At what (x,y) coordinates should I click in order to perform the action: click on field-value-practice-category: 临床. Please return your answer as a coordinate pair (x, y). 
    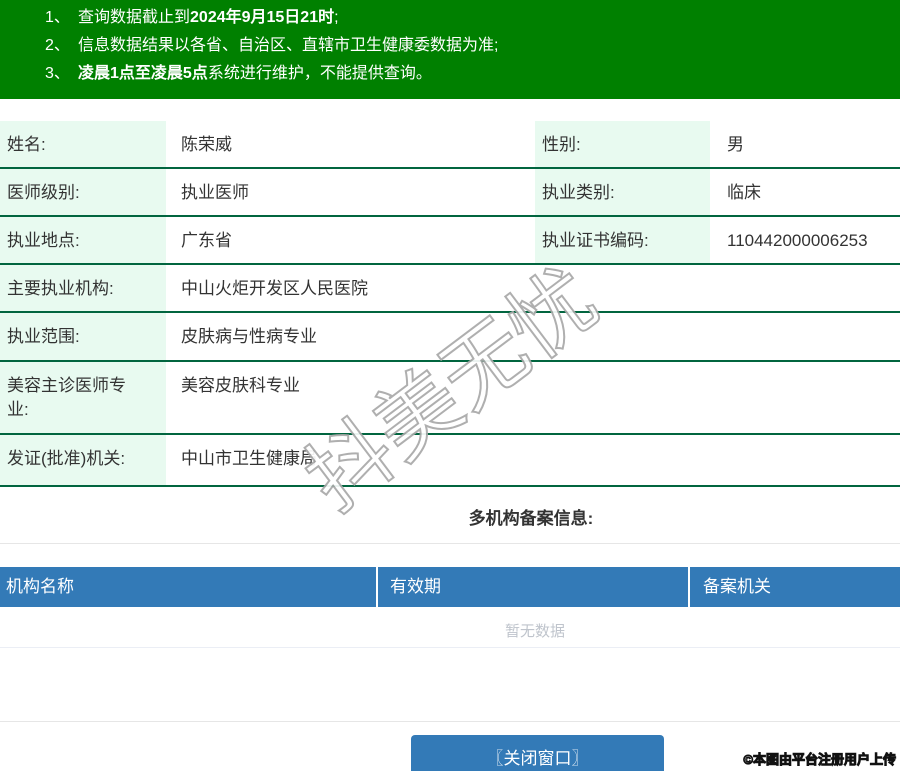
    Looking at the image, I should click on (744, 192).